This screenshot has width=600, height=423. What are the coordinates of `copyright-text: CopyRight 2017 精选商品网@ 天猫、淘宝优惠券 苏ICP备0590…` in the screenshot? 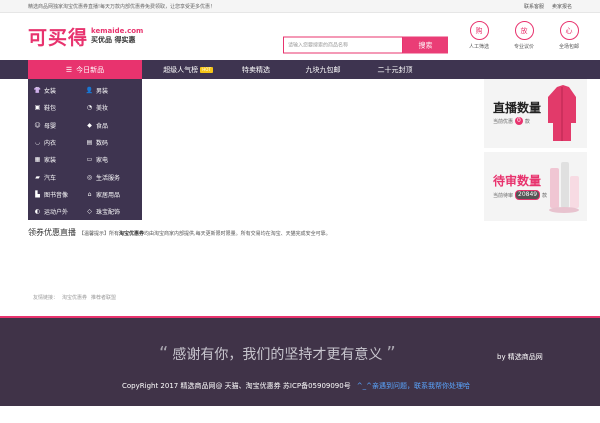 It's located at (236, 386).